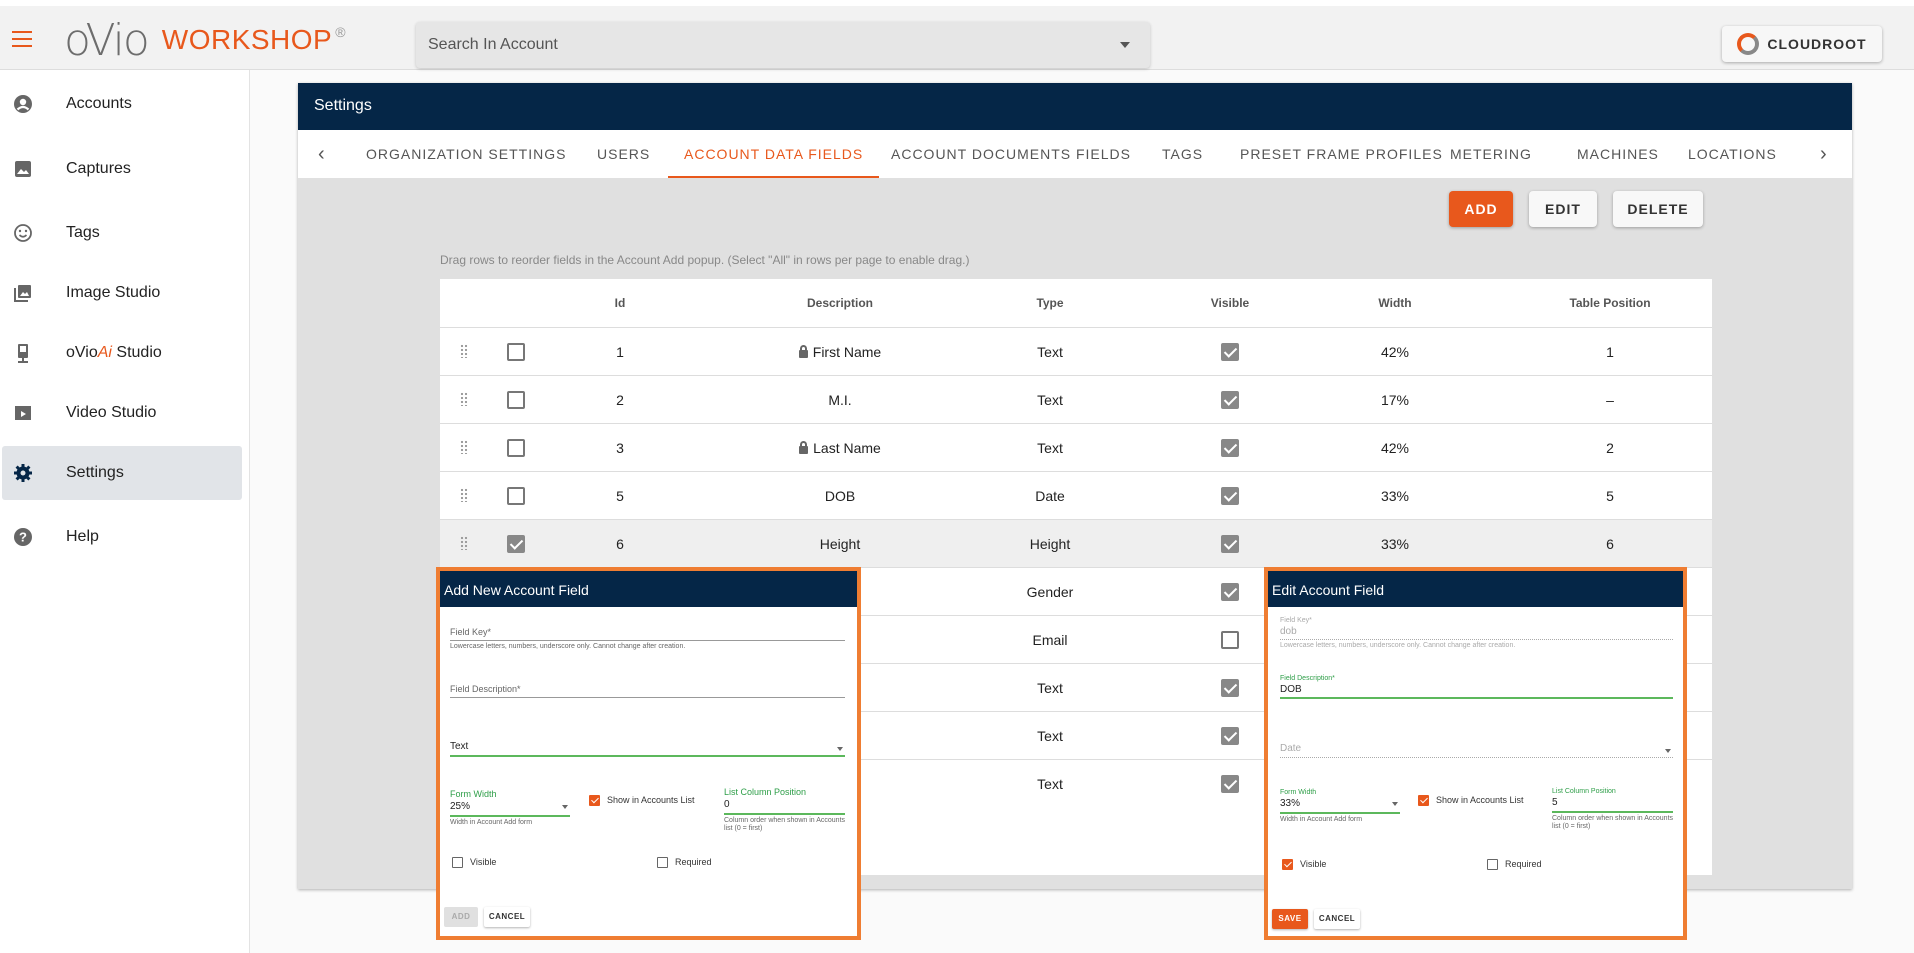 The image size is (1914, 953). What do you see at coordinates (620, 400) in the screenshot?
I see `cell-text: 2` at bounding box center [620, 400].